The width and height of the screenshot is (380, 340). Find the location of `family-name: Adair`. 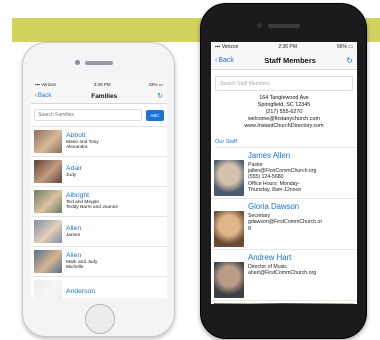

family-name: Adair is located at coordinates (74, 168).